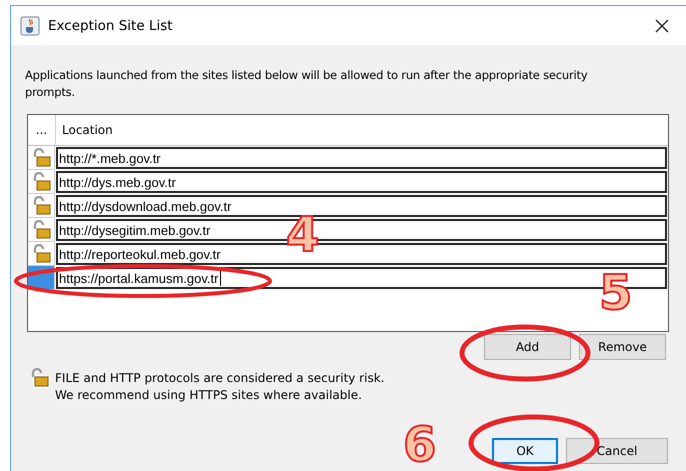 This screenshot has height=471, width=686. I want to click on close-icon, so click(662, 26).